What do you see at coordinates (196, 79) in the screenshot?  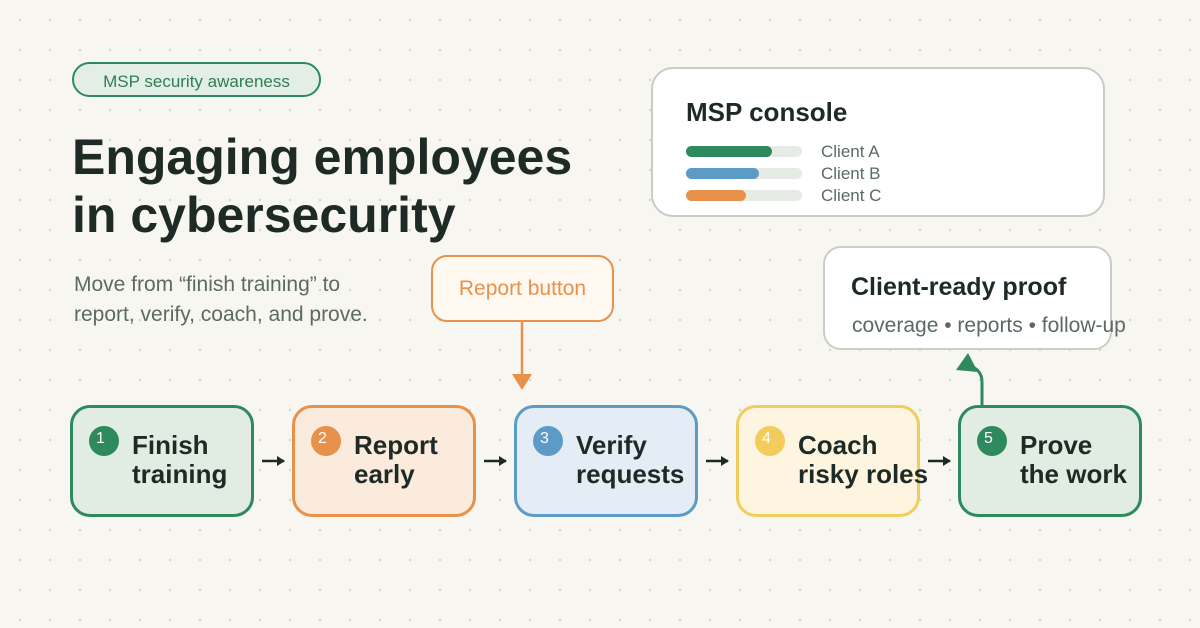 I see `topic-badge: MSP security awareness` at bounding box center [196, 79].